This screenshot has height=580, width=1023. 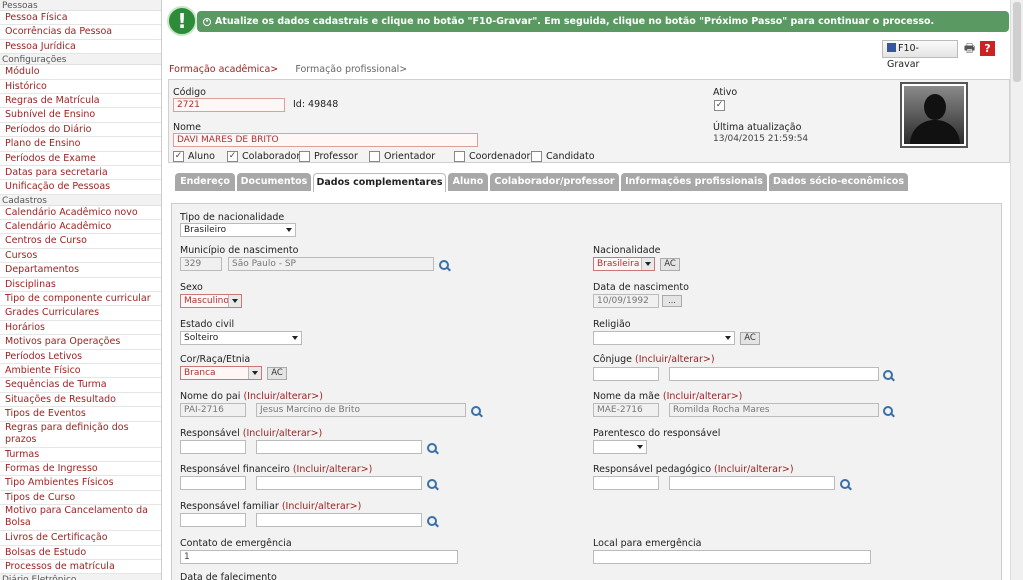 What do you see at coordinates (774, 410) in the screenshot?
I see `mae-name-field: Romilda Rocha Mares` at bounding box center [774, 410].